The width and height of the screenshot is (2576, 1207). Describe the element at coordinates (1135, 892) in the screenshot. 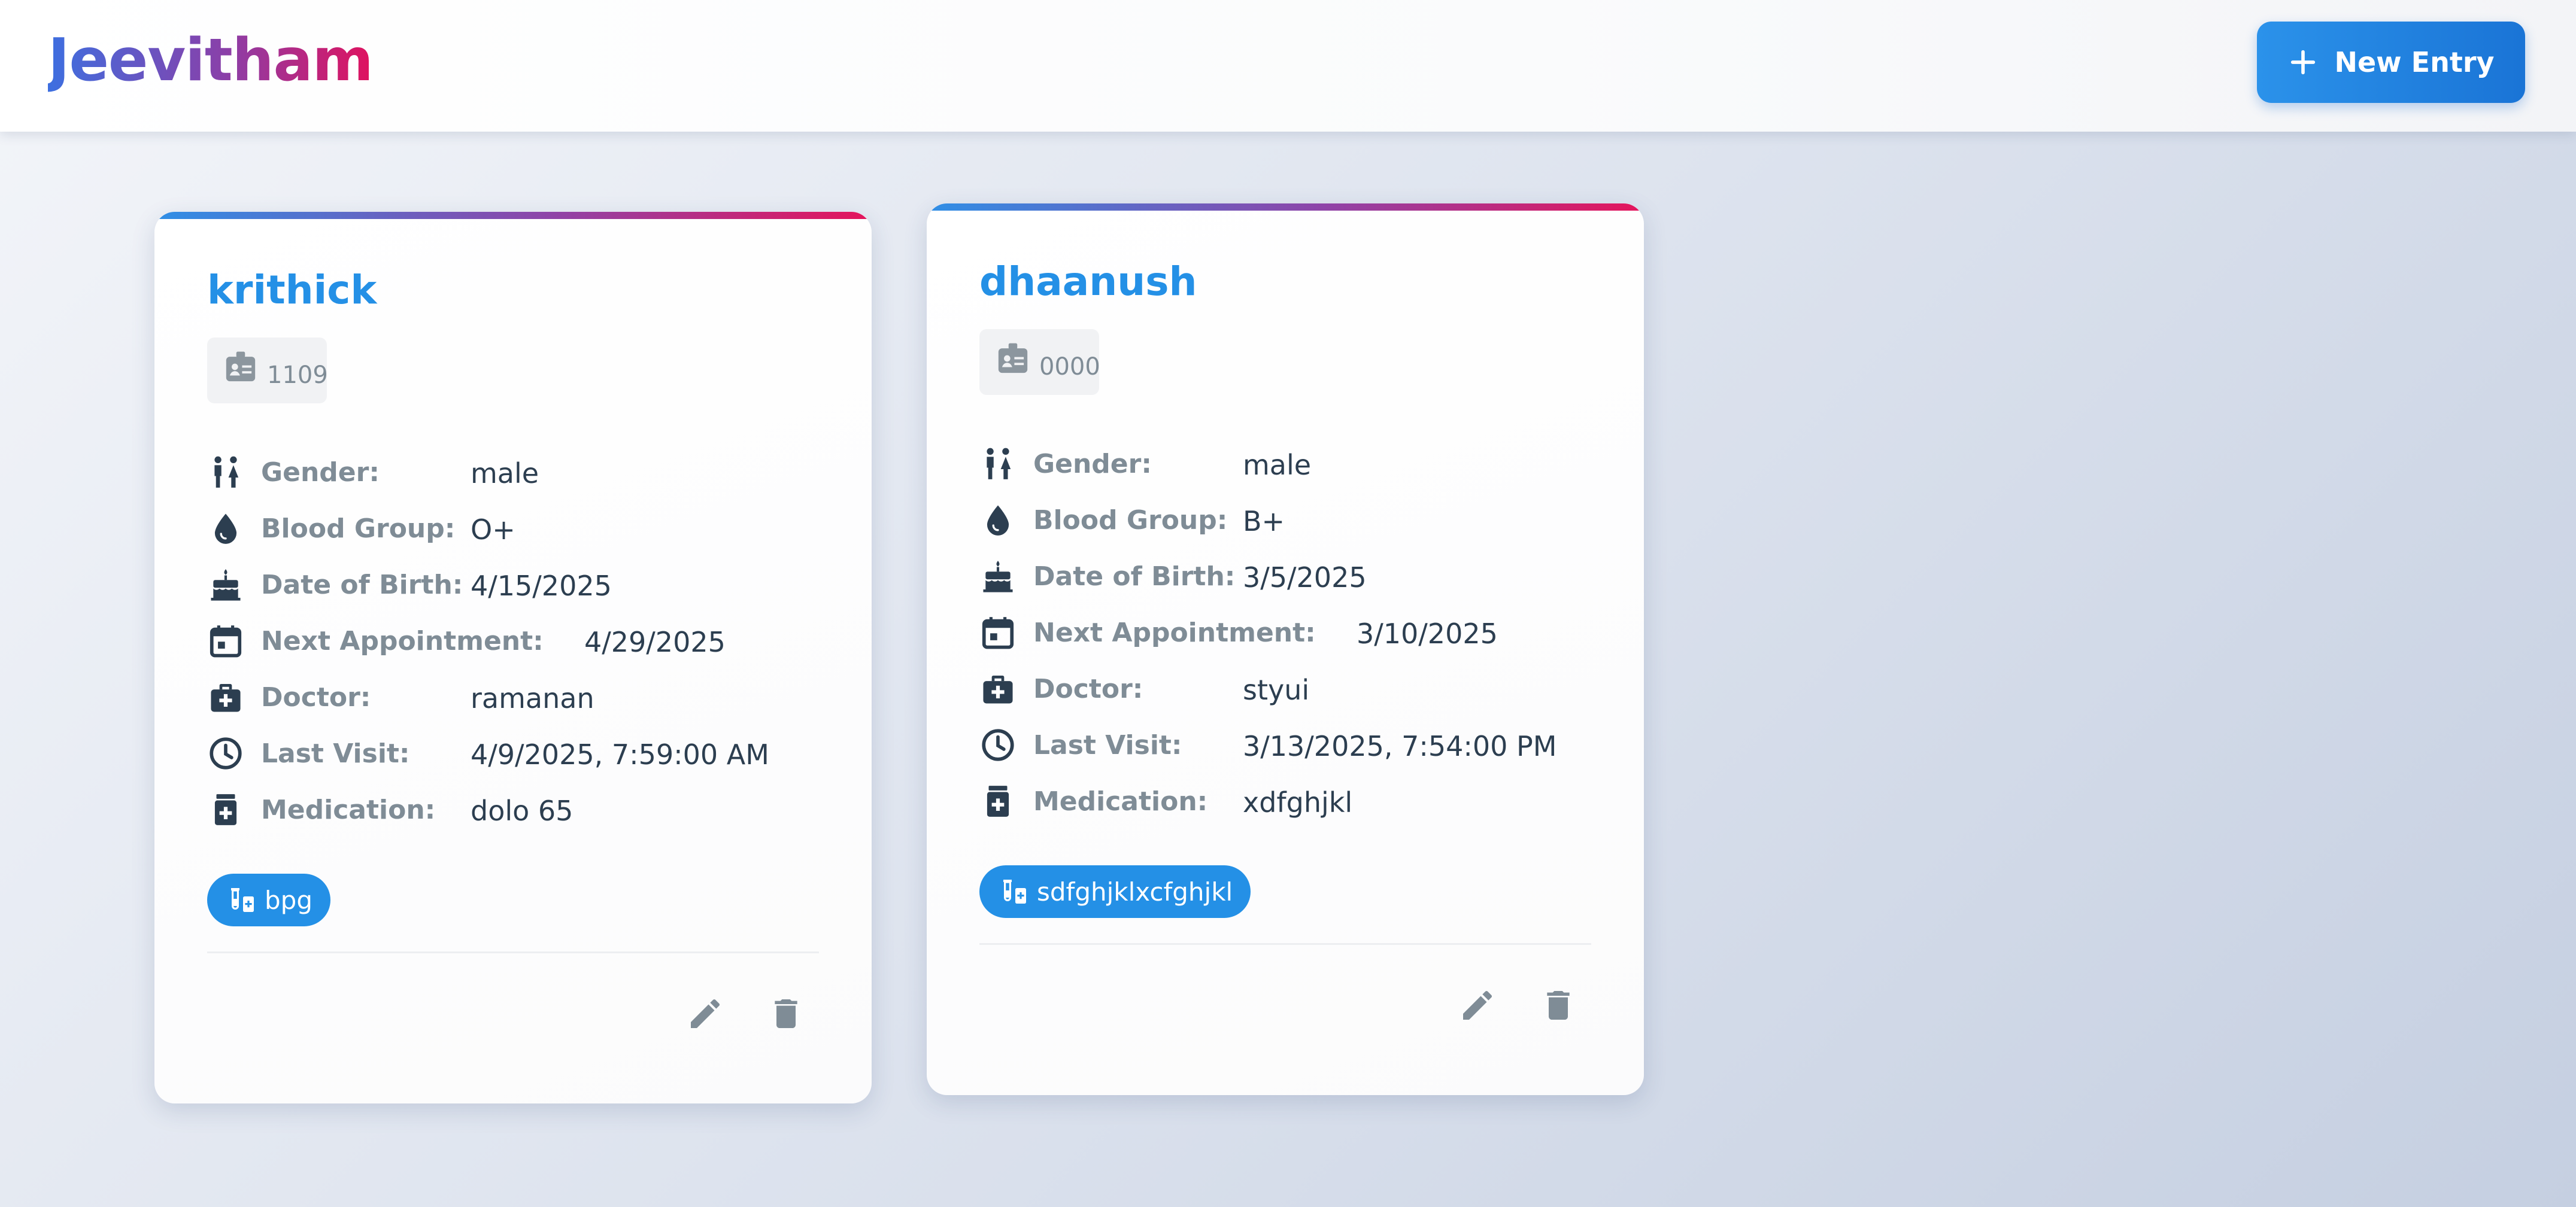

I see `condition-tag-label: sdfghjklxcfghjkl` at that location.